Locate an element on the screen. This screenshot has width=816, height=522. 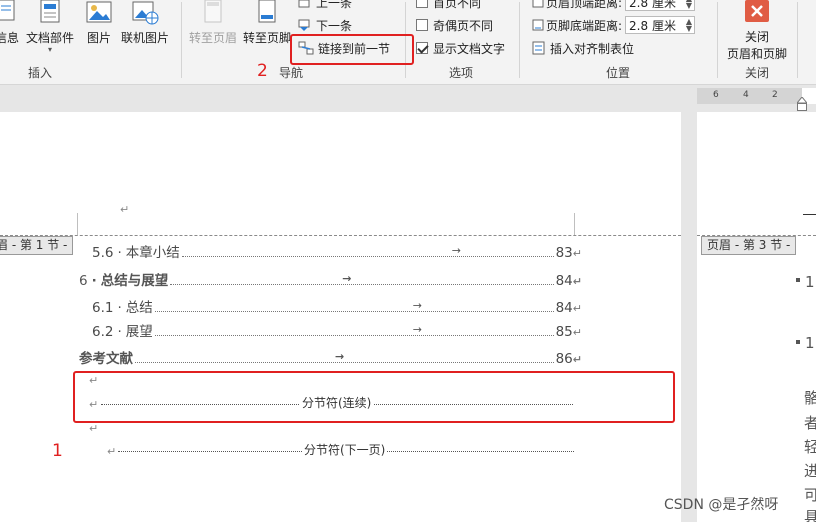
toc-entry: 6.1 · 总结 → 84 ↵ is located at coordinates (337, 306).